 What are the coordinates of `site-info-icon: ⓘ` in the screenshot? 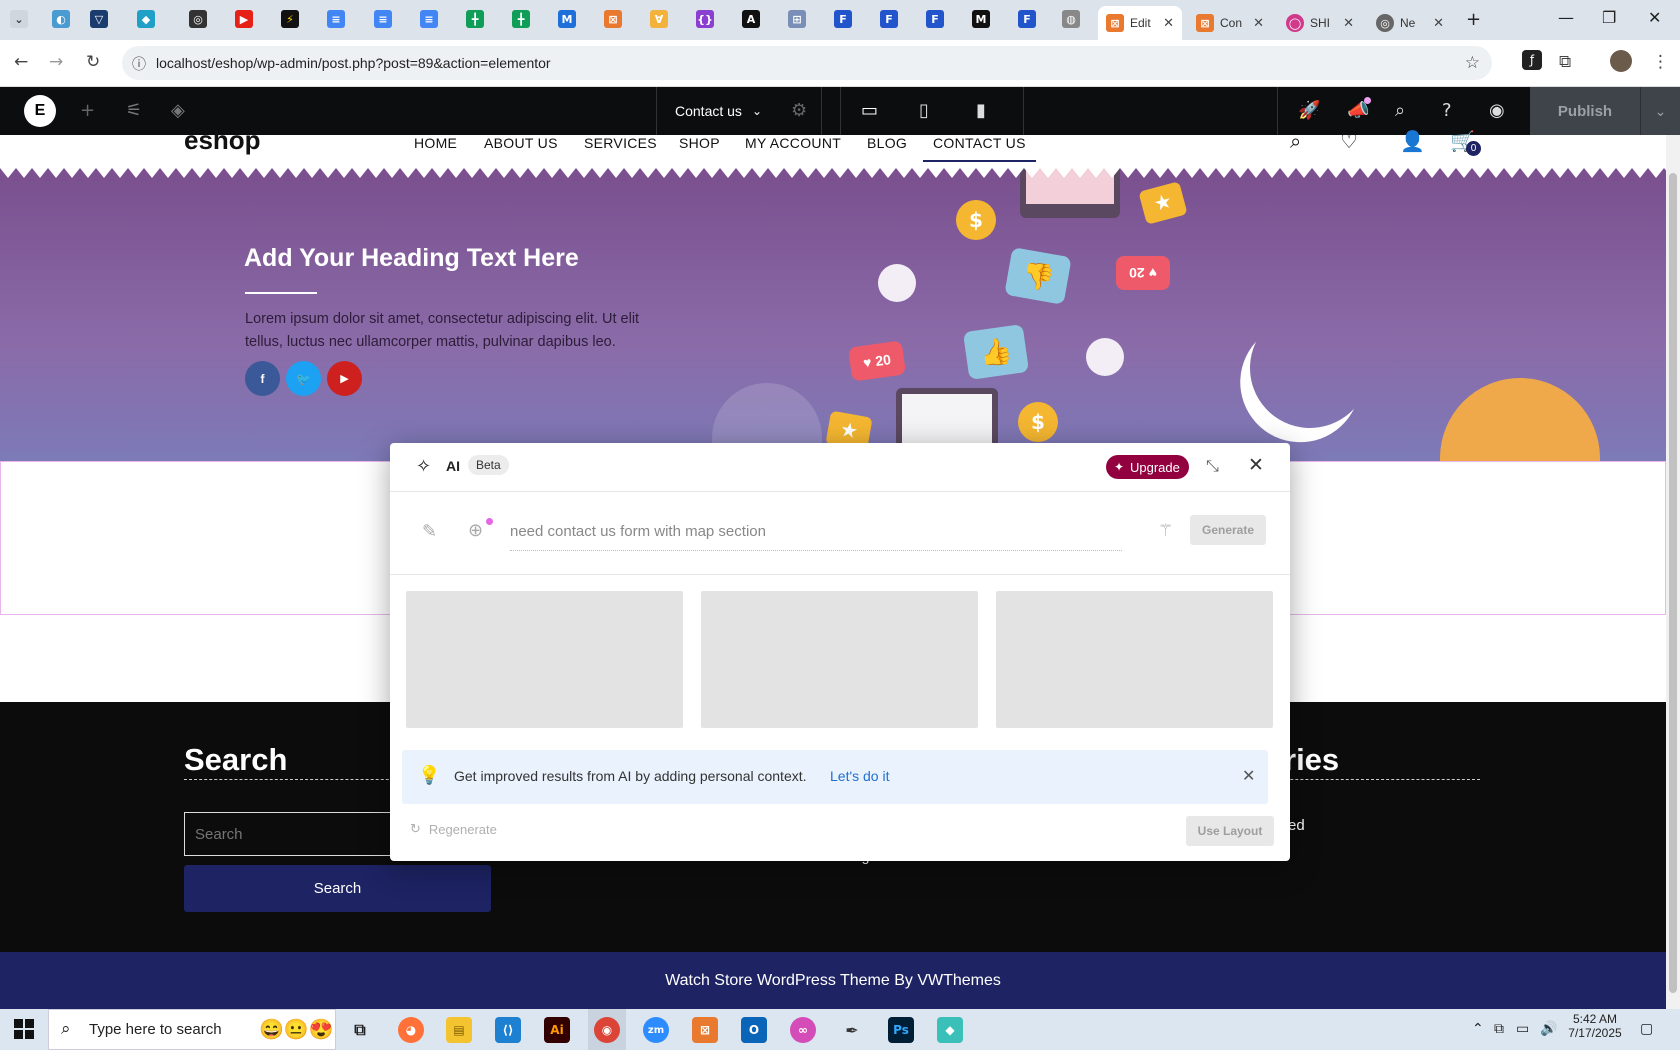 It's located at (139, 64).